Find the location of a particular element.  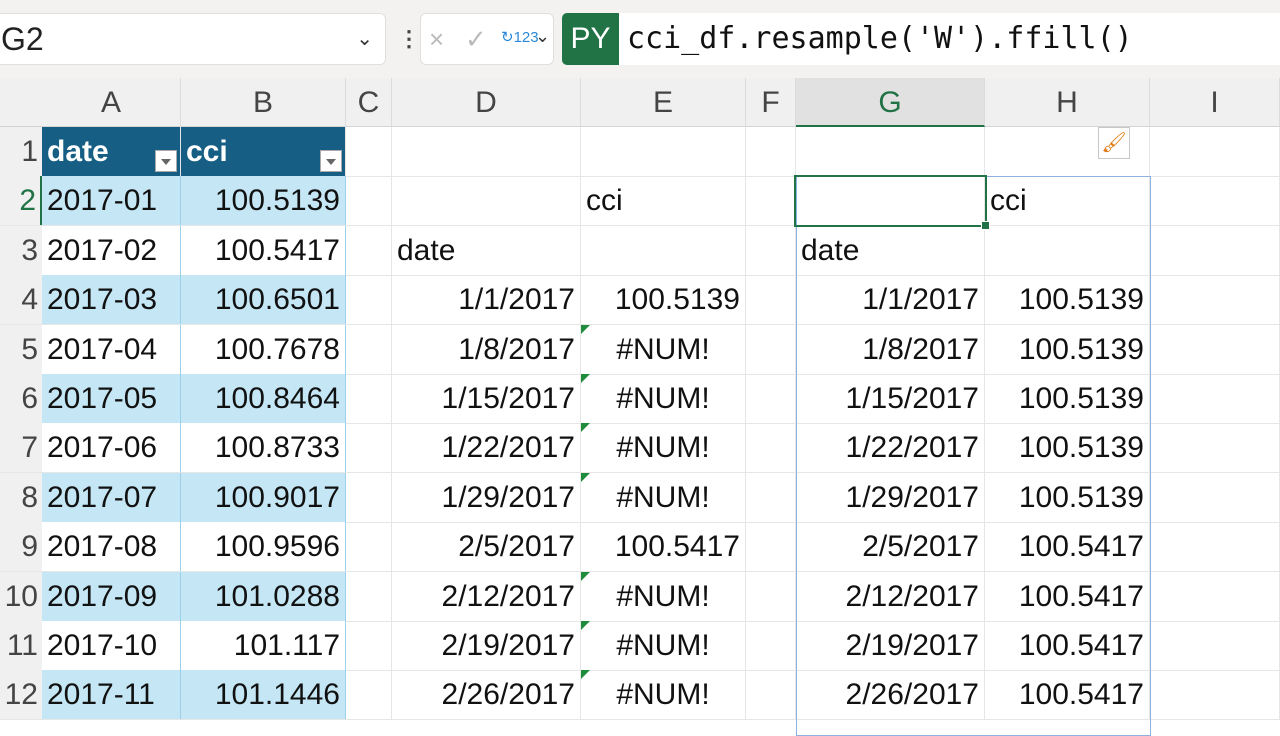

table-cell-date: 2017-06 is located at coordinates (111, 448).